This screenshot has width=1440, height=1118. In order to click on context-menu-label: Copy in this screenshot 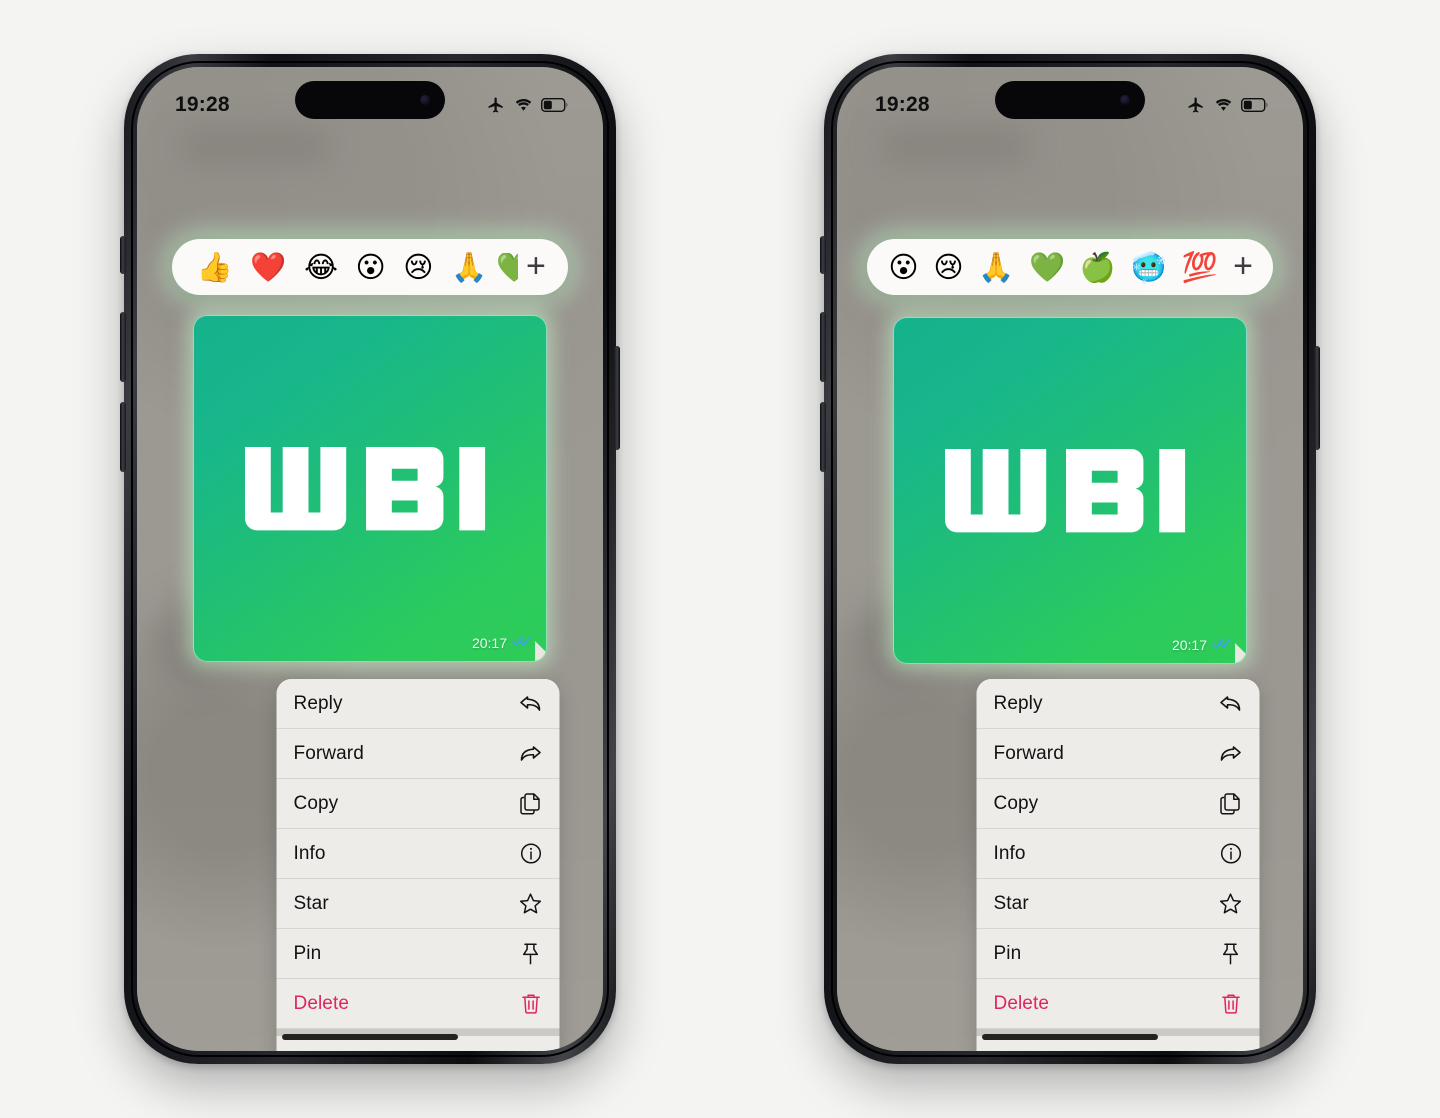, I will do `click(1016, 803)`.